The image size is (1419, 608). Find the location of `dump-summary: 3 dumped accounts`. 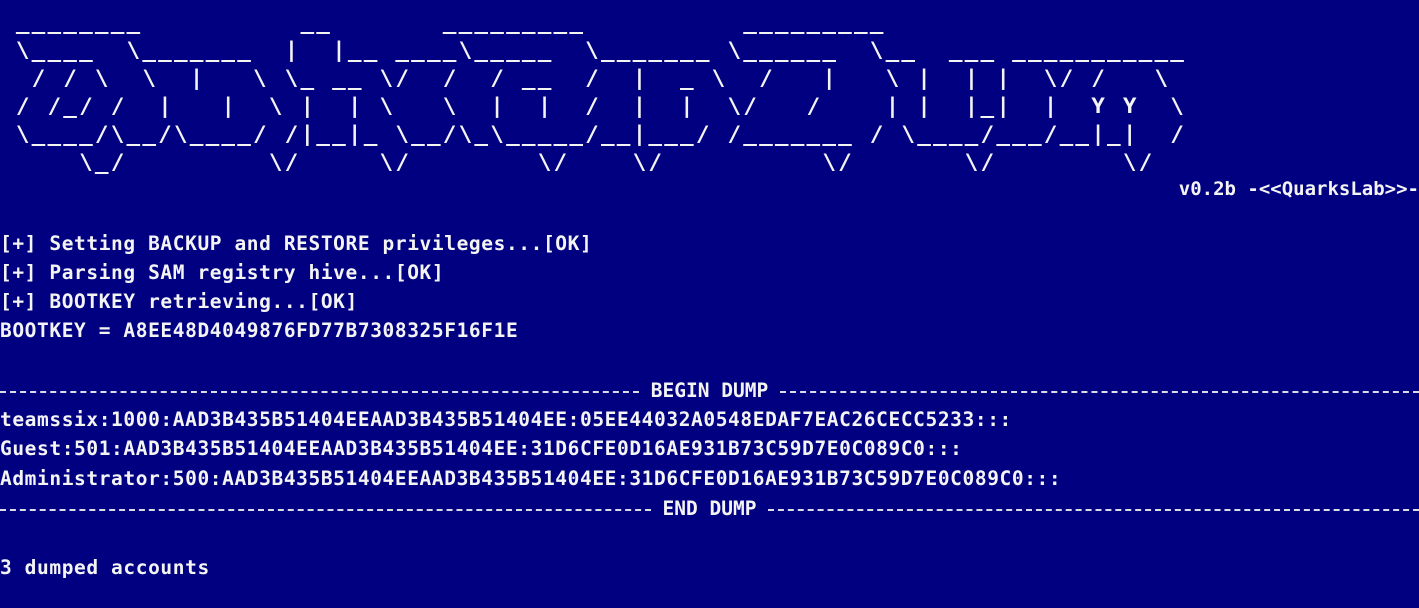

dump-summary: 3 dumped accounts is located at coordinates (105, 567).